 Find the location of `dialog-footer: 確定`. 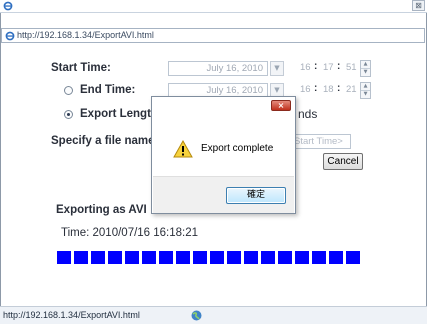

dialog-footer: 確定 is located at coordinates (223, 194).